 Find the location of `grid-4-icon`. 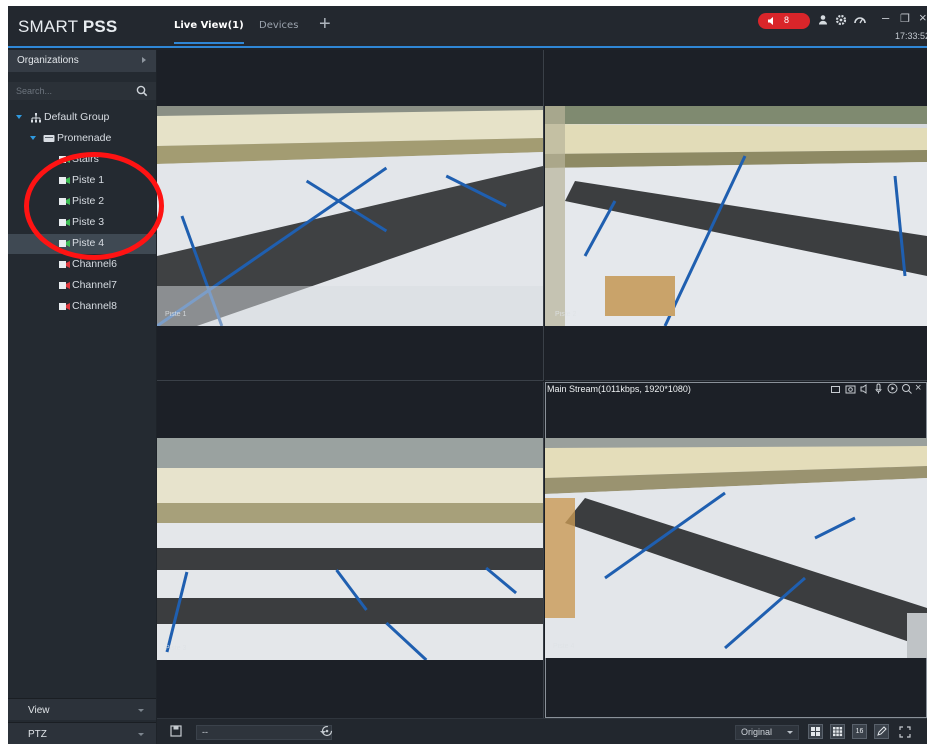

grid-4-icon is located at coordinates (815, 731).